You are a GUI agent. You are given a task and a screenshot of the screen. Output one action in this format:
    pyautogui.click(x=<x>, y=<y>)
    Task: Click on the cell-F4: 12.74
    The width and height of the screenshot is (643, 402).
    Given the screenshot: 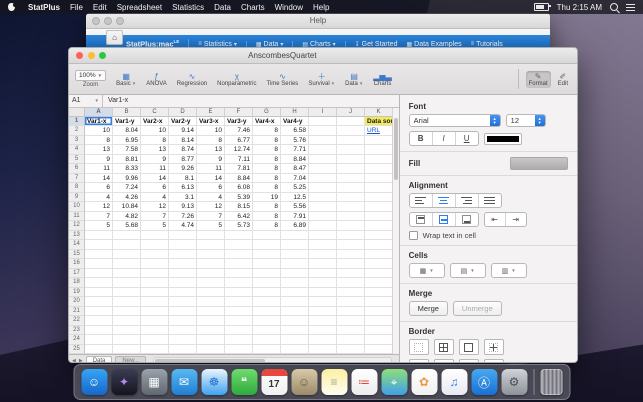 What is the action you would take?
    pyautogui.click(x=239, y=150)
    